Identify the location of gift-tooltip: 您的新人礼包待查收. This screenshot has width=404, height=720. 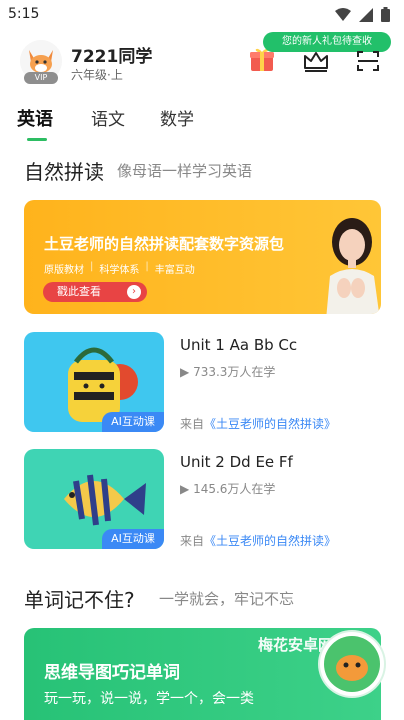
(327, 42).